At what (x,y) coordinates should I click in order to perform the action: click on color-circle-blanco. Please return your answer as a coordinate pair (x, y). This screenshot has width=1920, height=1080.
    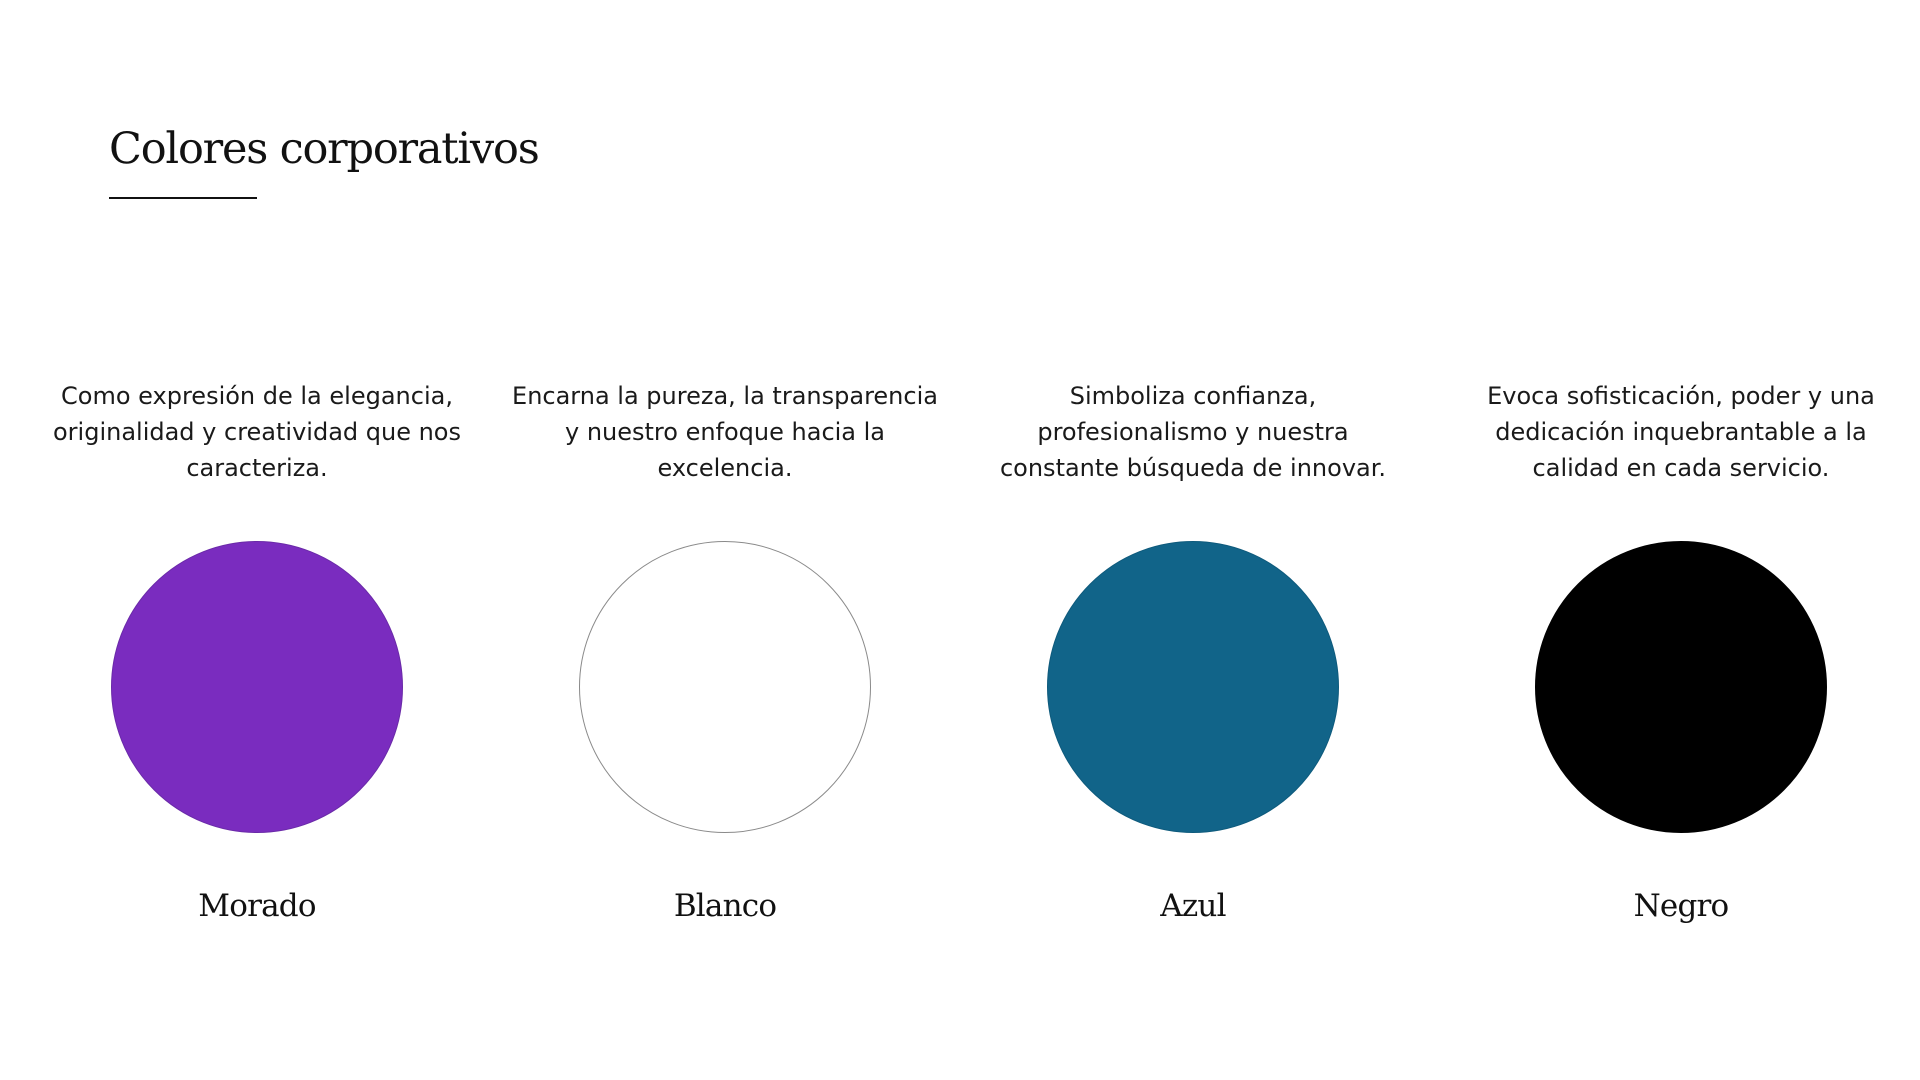
    Looking at the image, I should click on (725, 687).